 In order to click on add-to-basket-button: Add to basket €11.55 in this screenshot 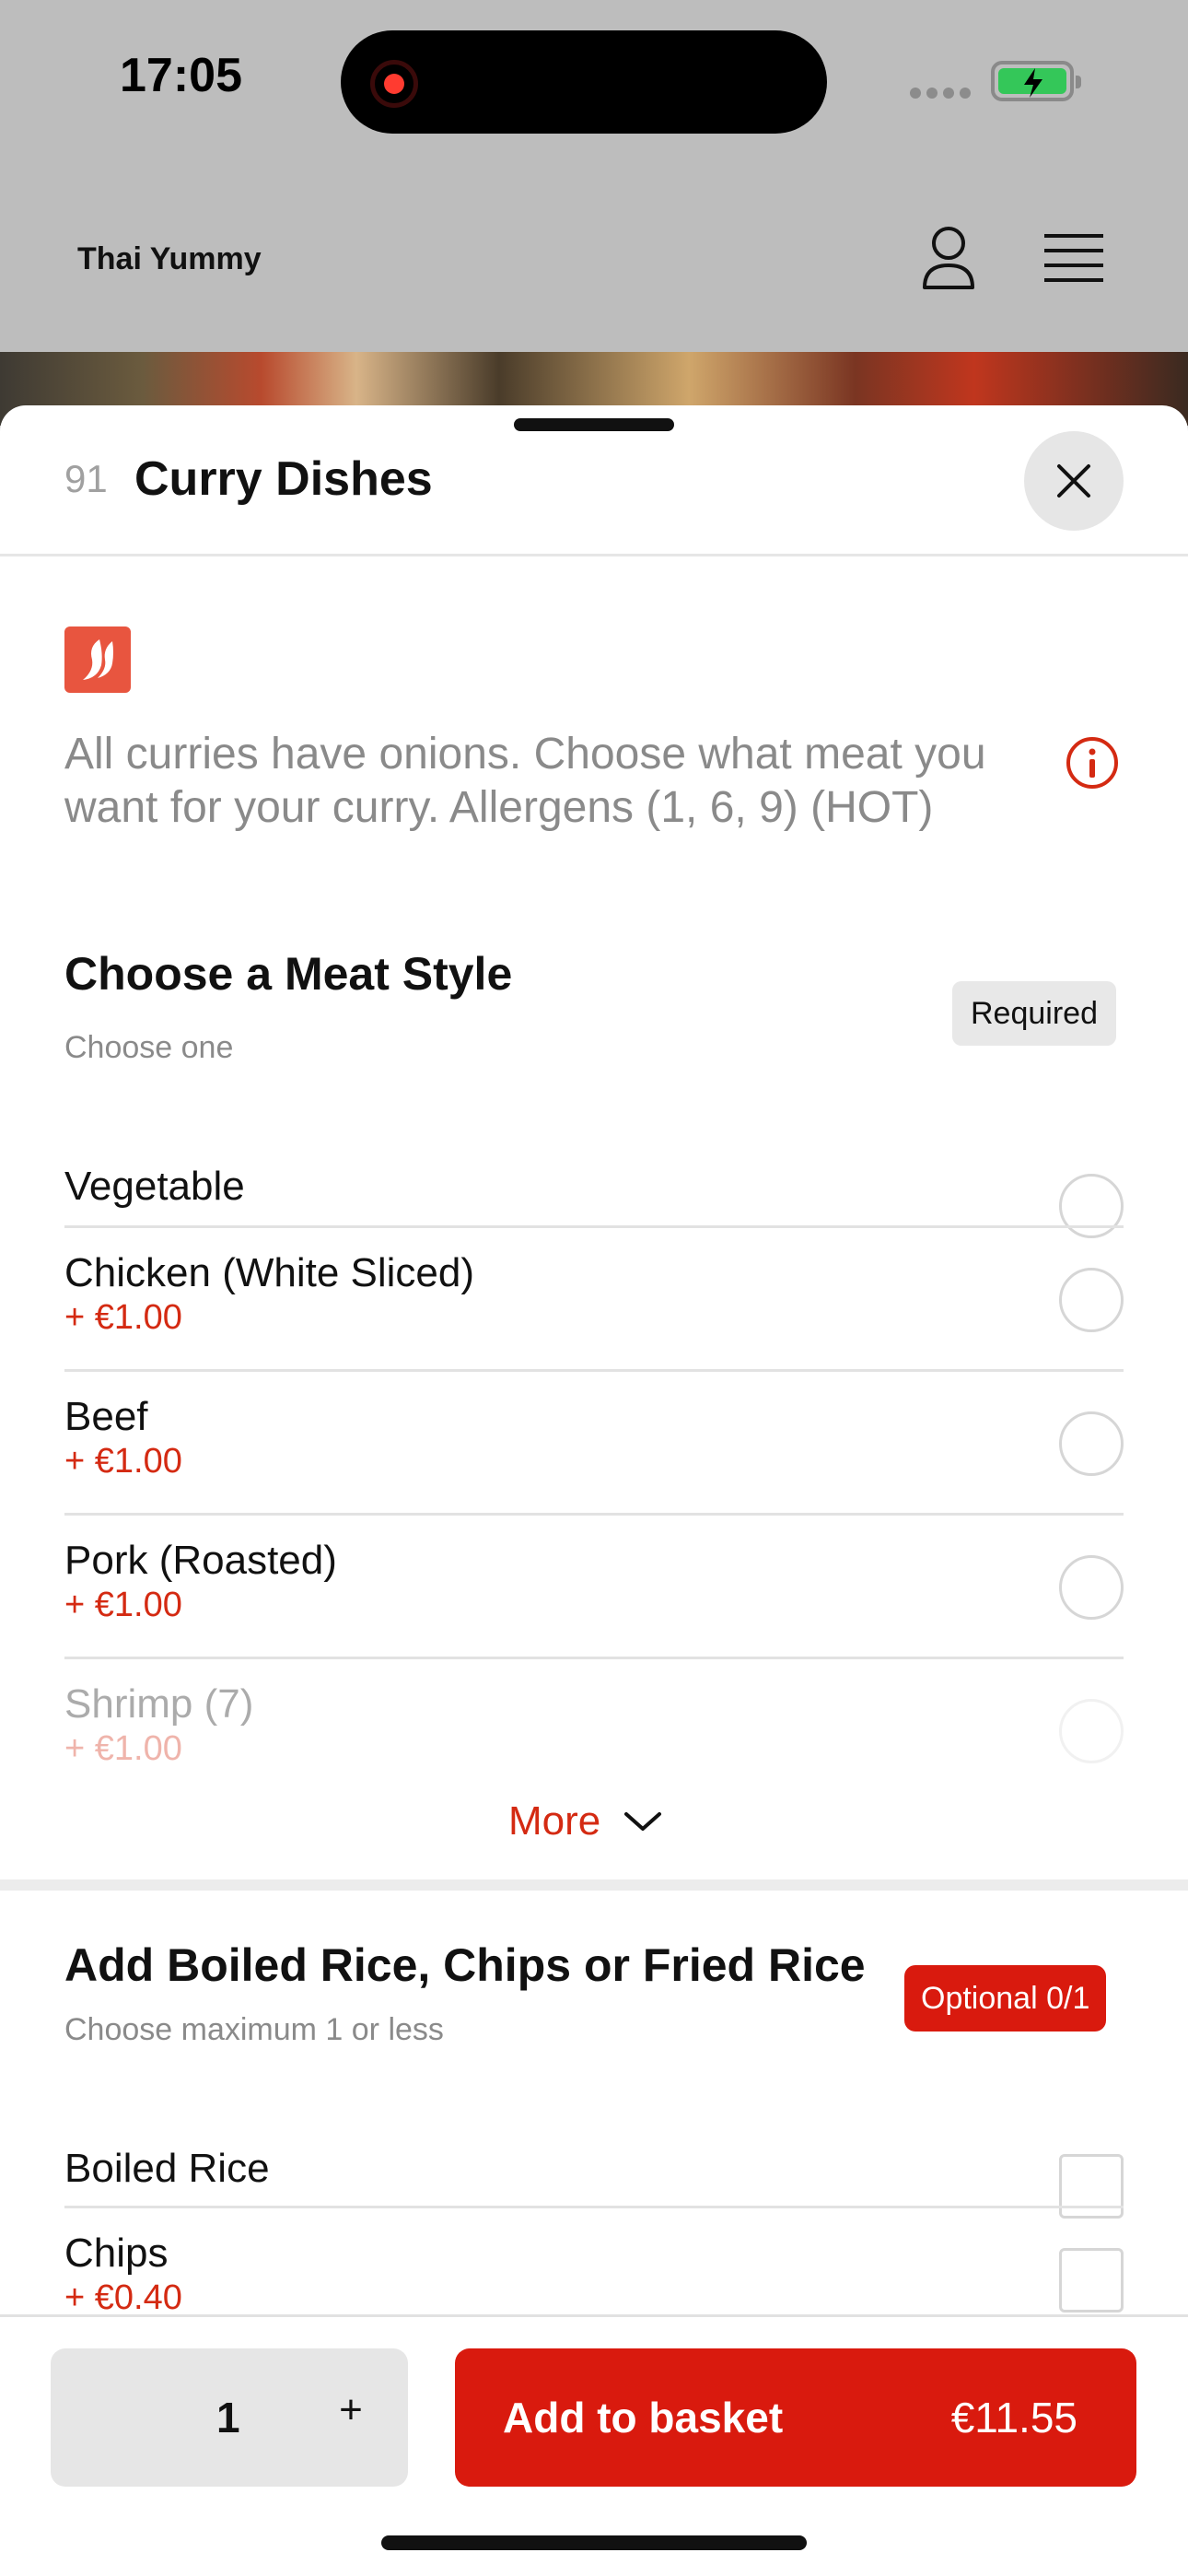, I will do `click(795, 2417)`.